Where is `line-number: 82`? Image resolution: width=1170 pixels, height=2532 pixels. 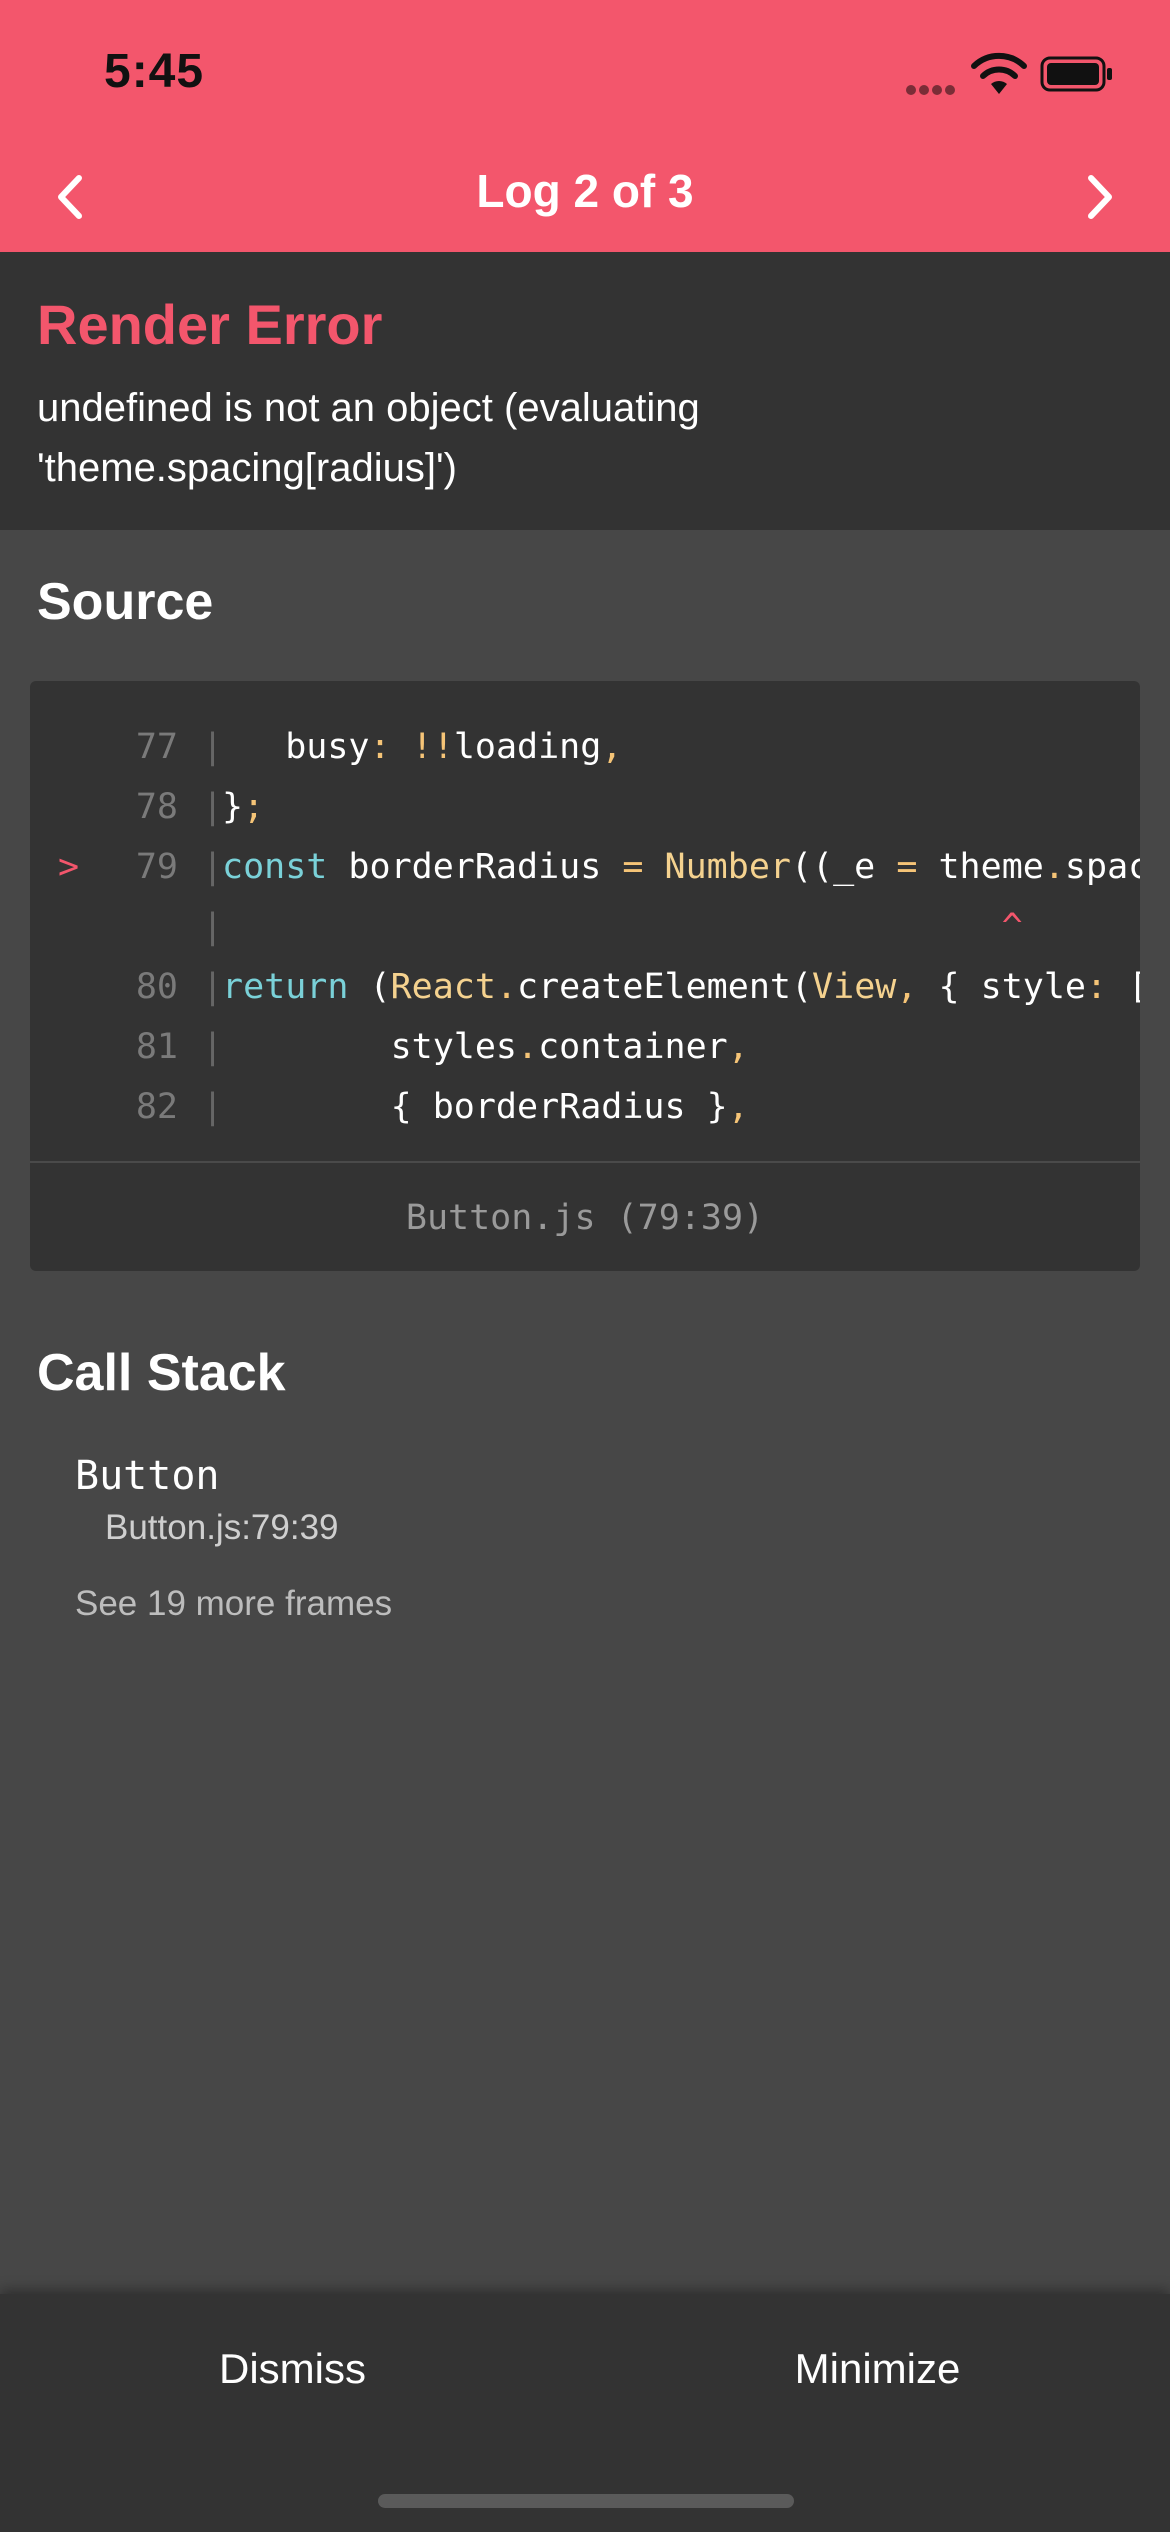 line-number: 82 is located at coordinates (156, 1107).